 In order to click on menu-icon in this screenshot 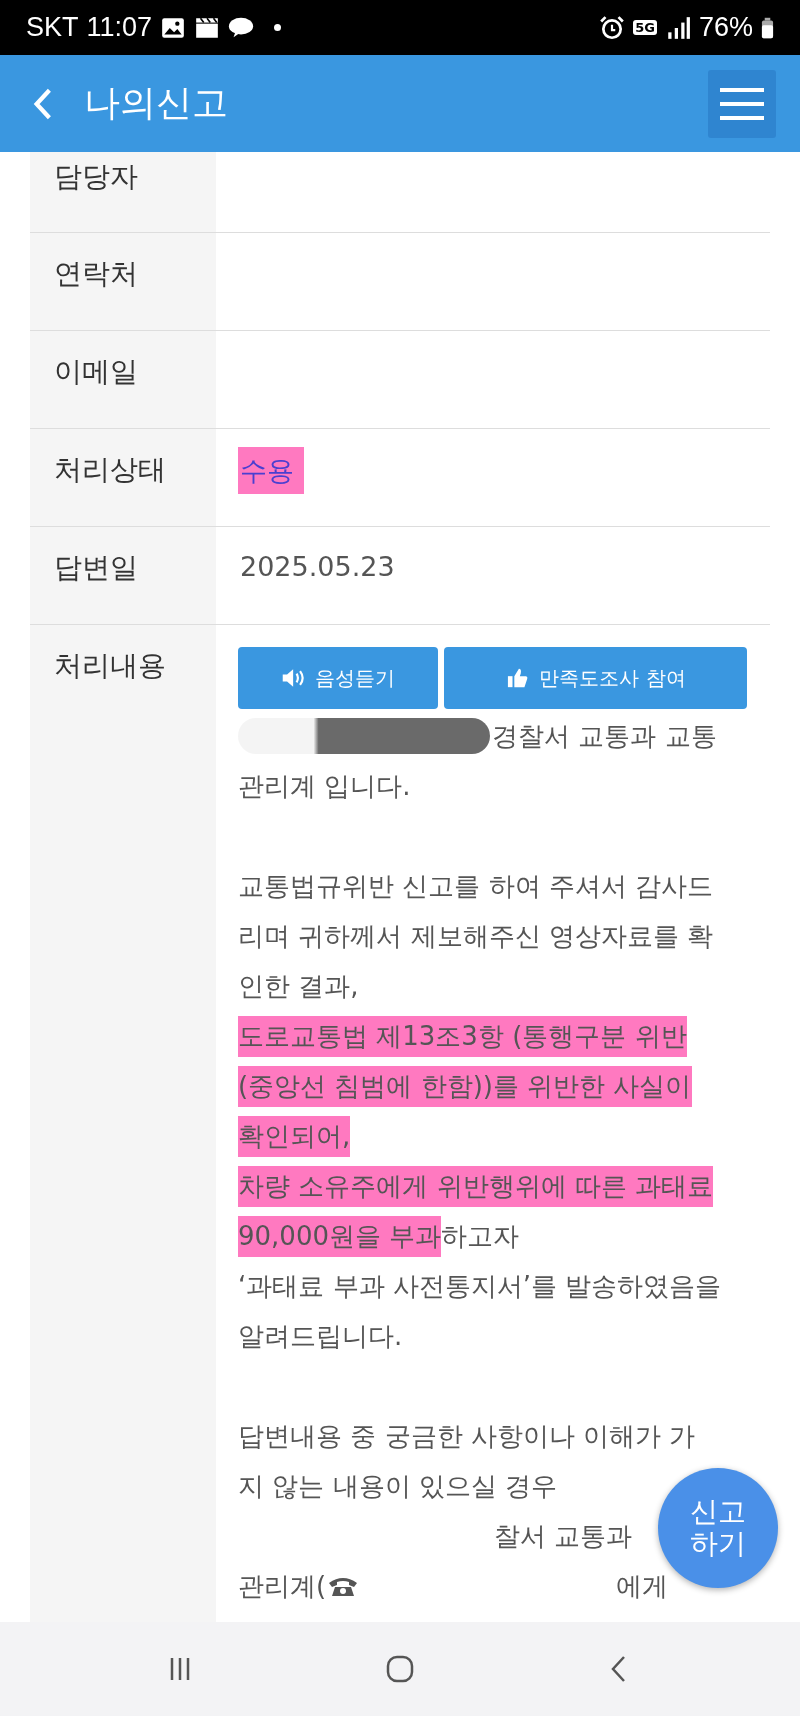, I will do `click(742, 103)`.